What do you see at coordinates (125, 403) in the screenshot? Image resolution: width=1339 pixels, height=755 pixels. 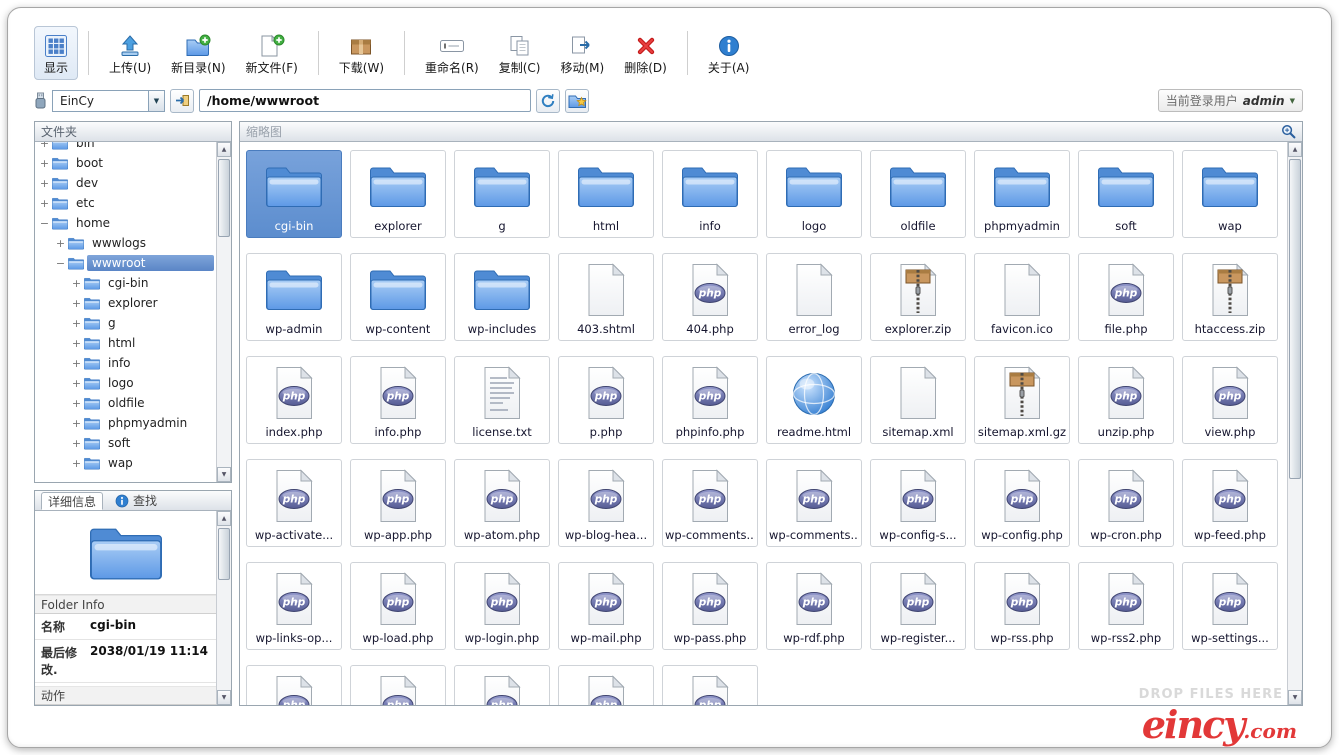 I see `tree-item-oldfile: + oldfile` at bounding box center [125, 403].